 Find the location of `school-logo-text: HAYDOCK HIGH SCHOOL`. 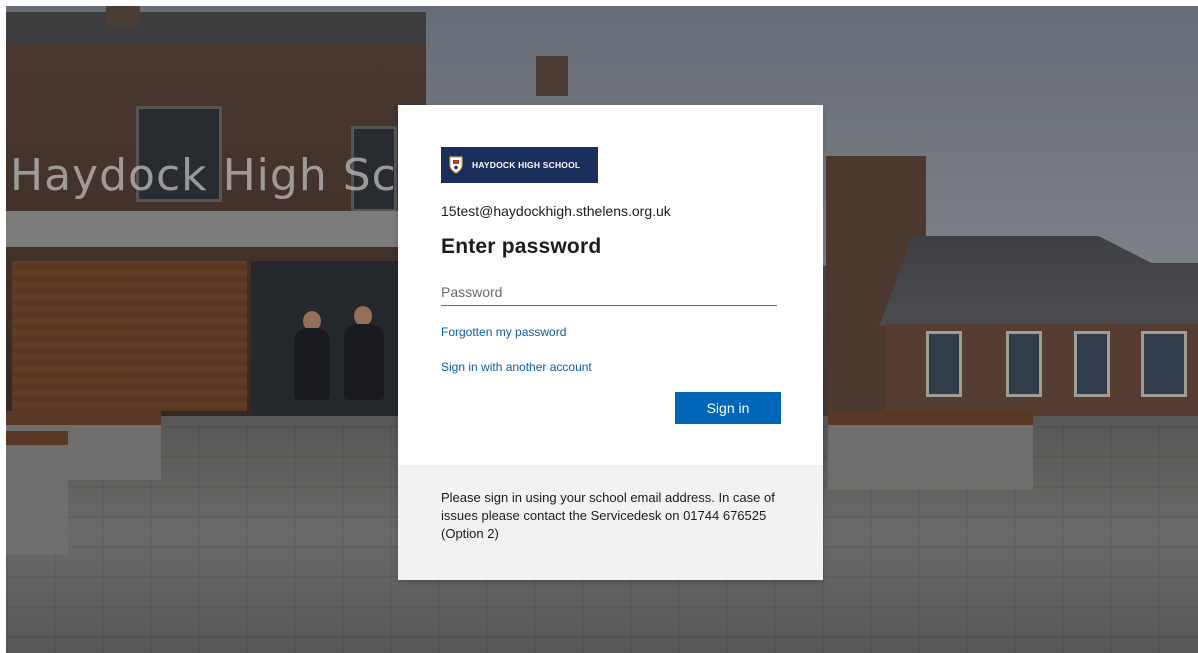

school-logo-text: HAYDOCK HIGH SCHOOL is located at coordinates (526, 165).